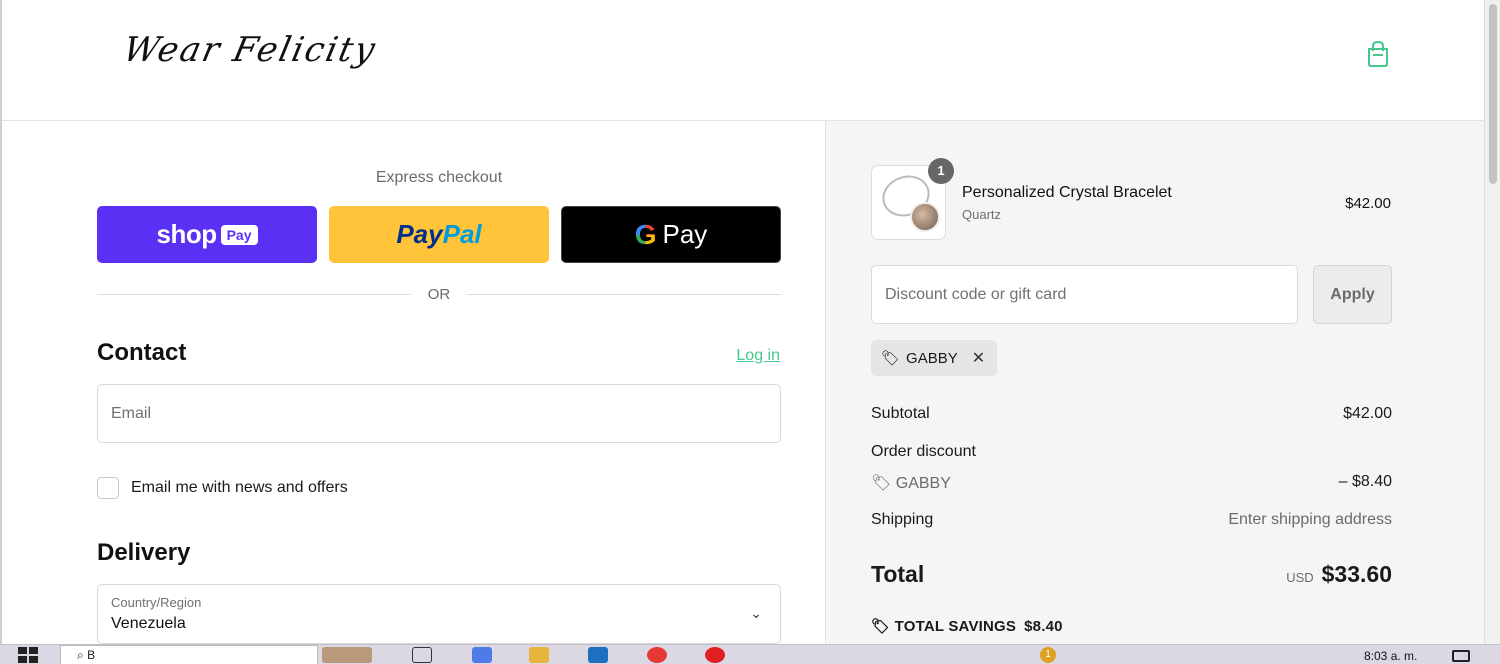 This screenshot has width=1500, height=664. I want to click on country-label: Country/Region, so click(156, 602).